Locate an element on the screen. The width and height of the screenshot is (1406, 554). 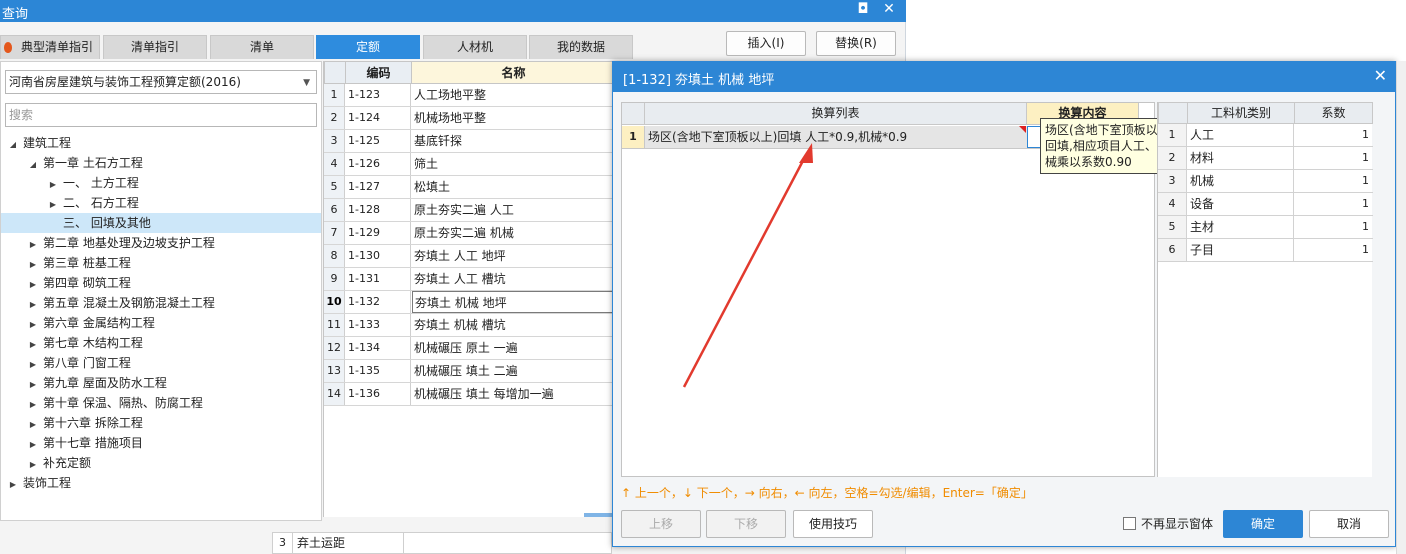
search-input: 搜索 is located at coordinates (161, 115).